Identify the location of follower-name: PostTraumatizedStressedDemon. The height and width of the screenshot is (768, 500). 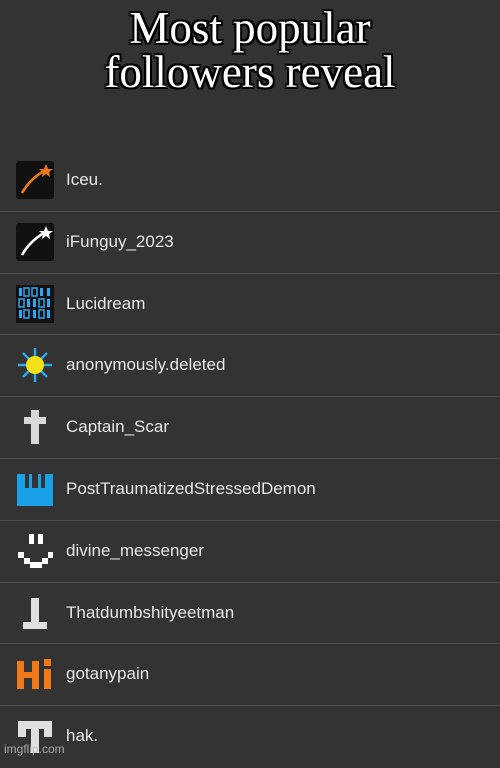
(191, 489).